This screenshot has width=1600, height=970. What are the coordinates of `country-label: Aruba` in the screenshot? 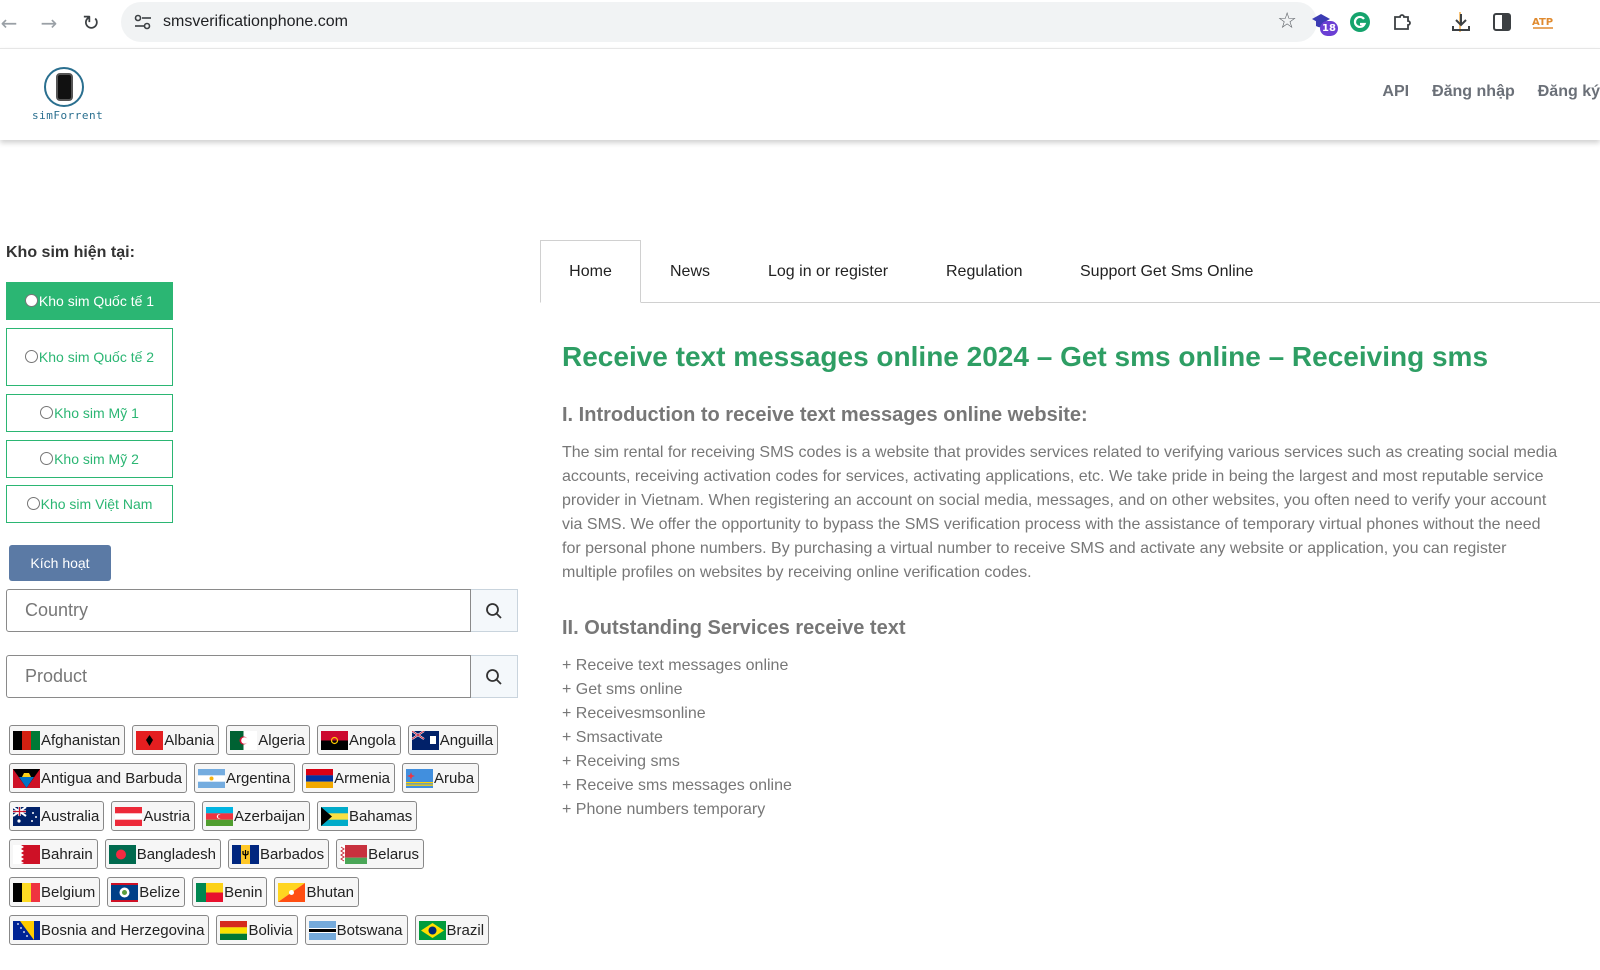 It's located at (454, 778).